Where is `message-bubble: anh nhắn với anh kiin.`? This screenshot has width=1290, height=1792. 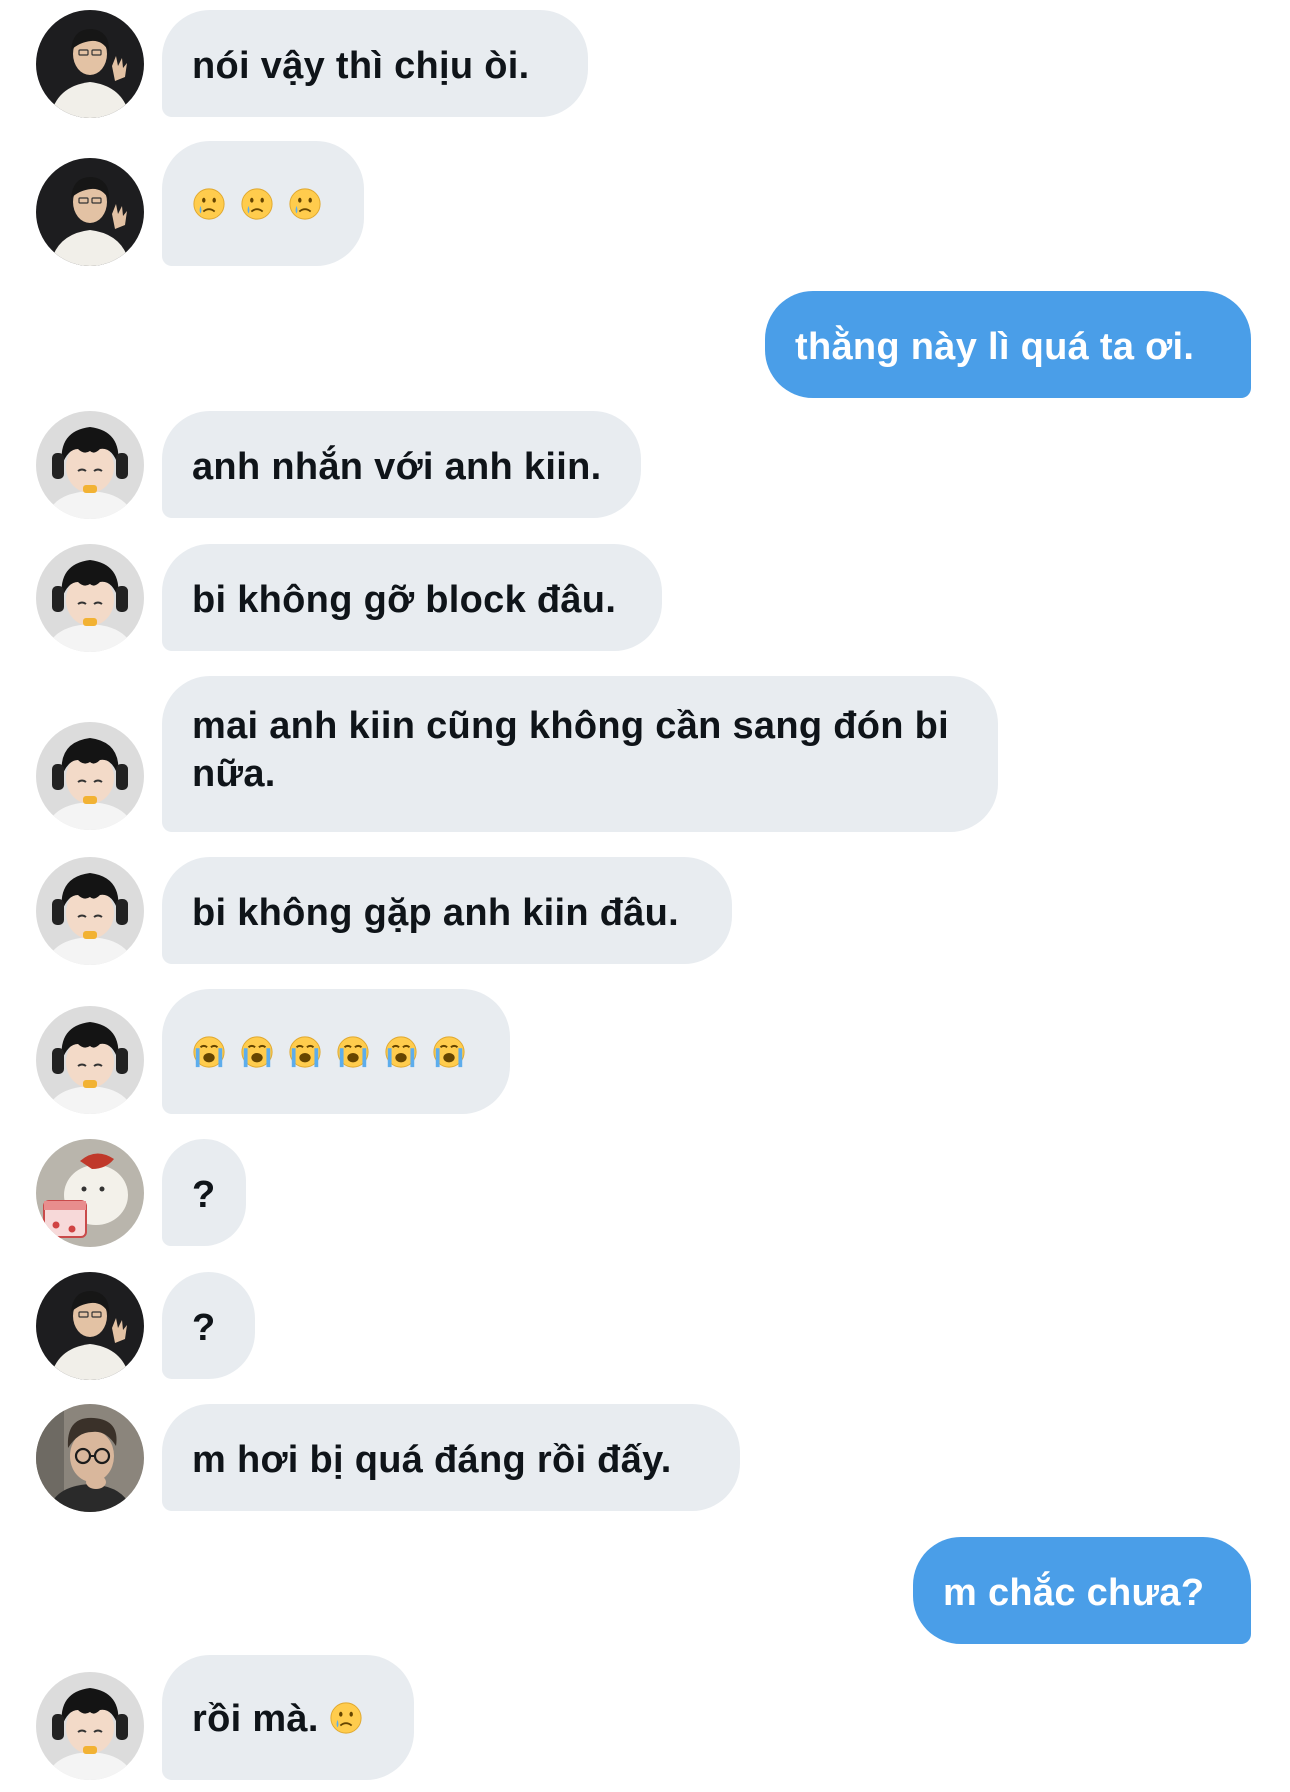 message-bubble: anh nhắn với anh kiin. is located at coordinates (401, 464).